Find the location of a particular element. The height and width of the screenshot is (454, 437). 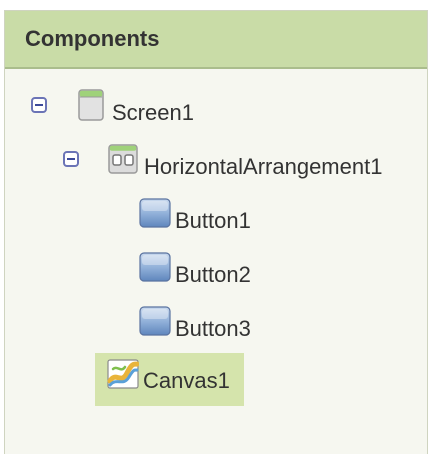

panel-header: Components is located at coordinates (216, 40).